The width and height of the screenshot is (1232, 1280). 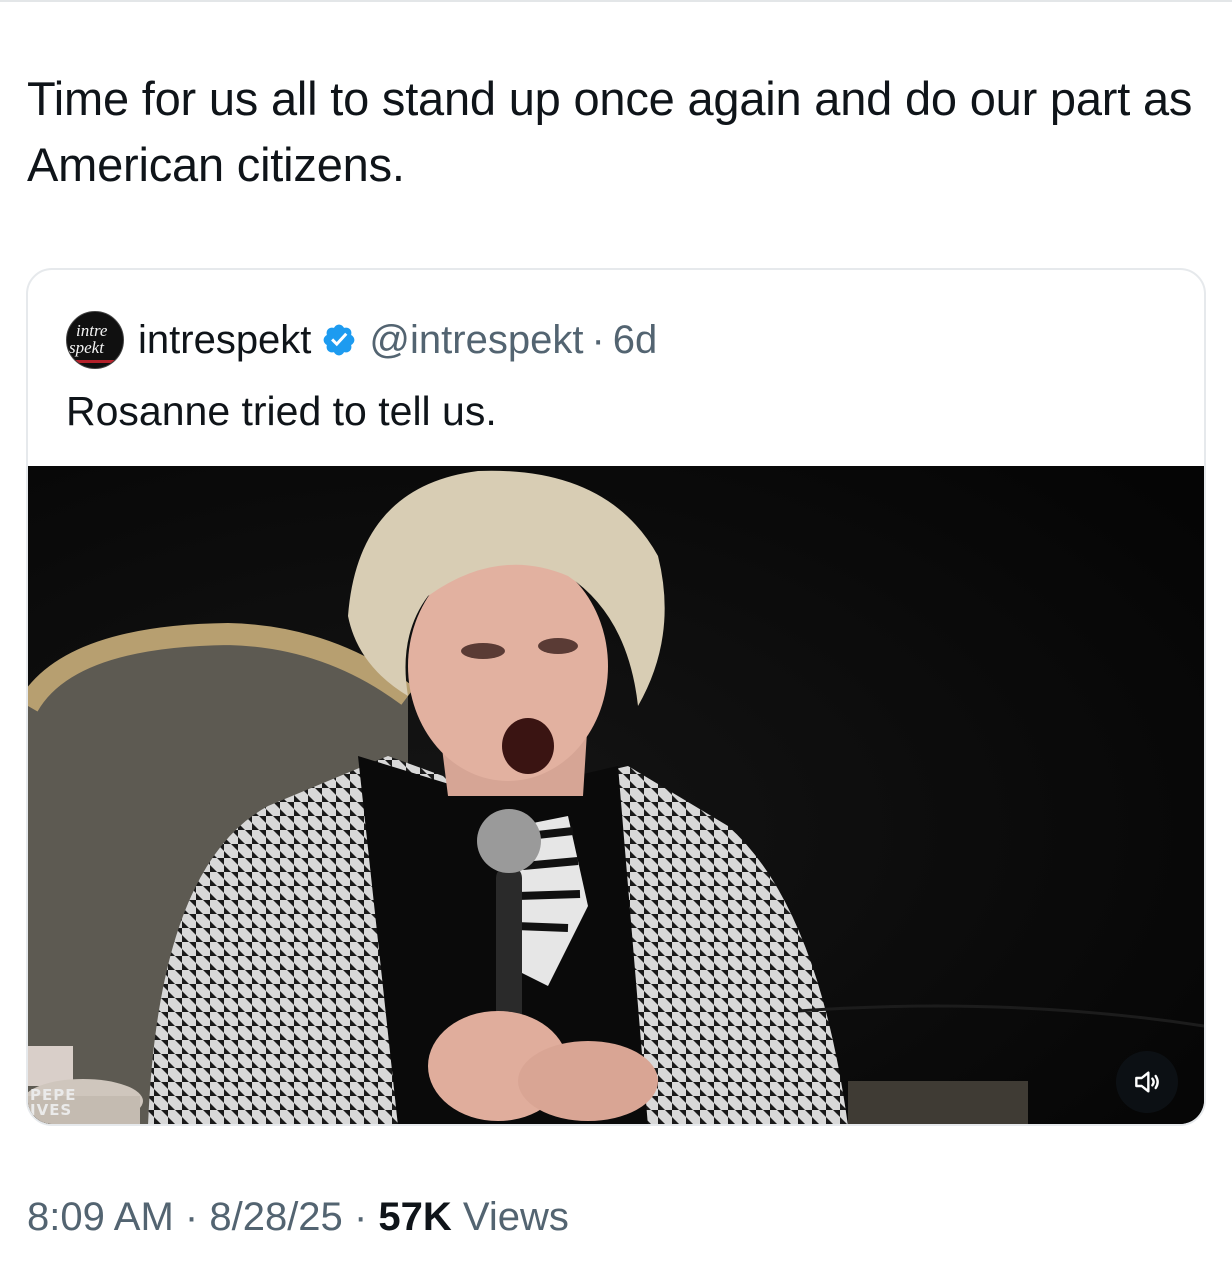 I want to click on avatar-text-line2: spekt, so click(x=86, y=347).